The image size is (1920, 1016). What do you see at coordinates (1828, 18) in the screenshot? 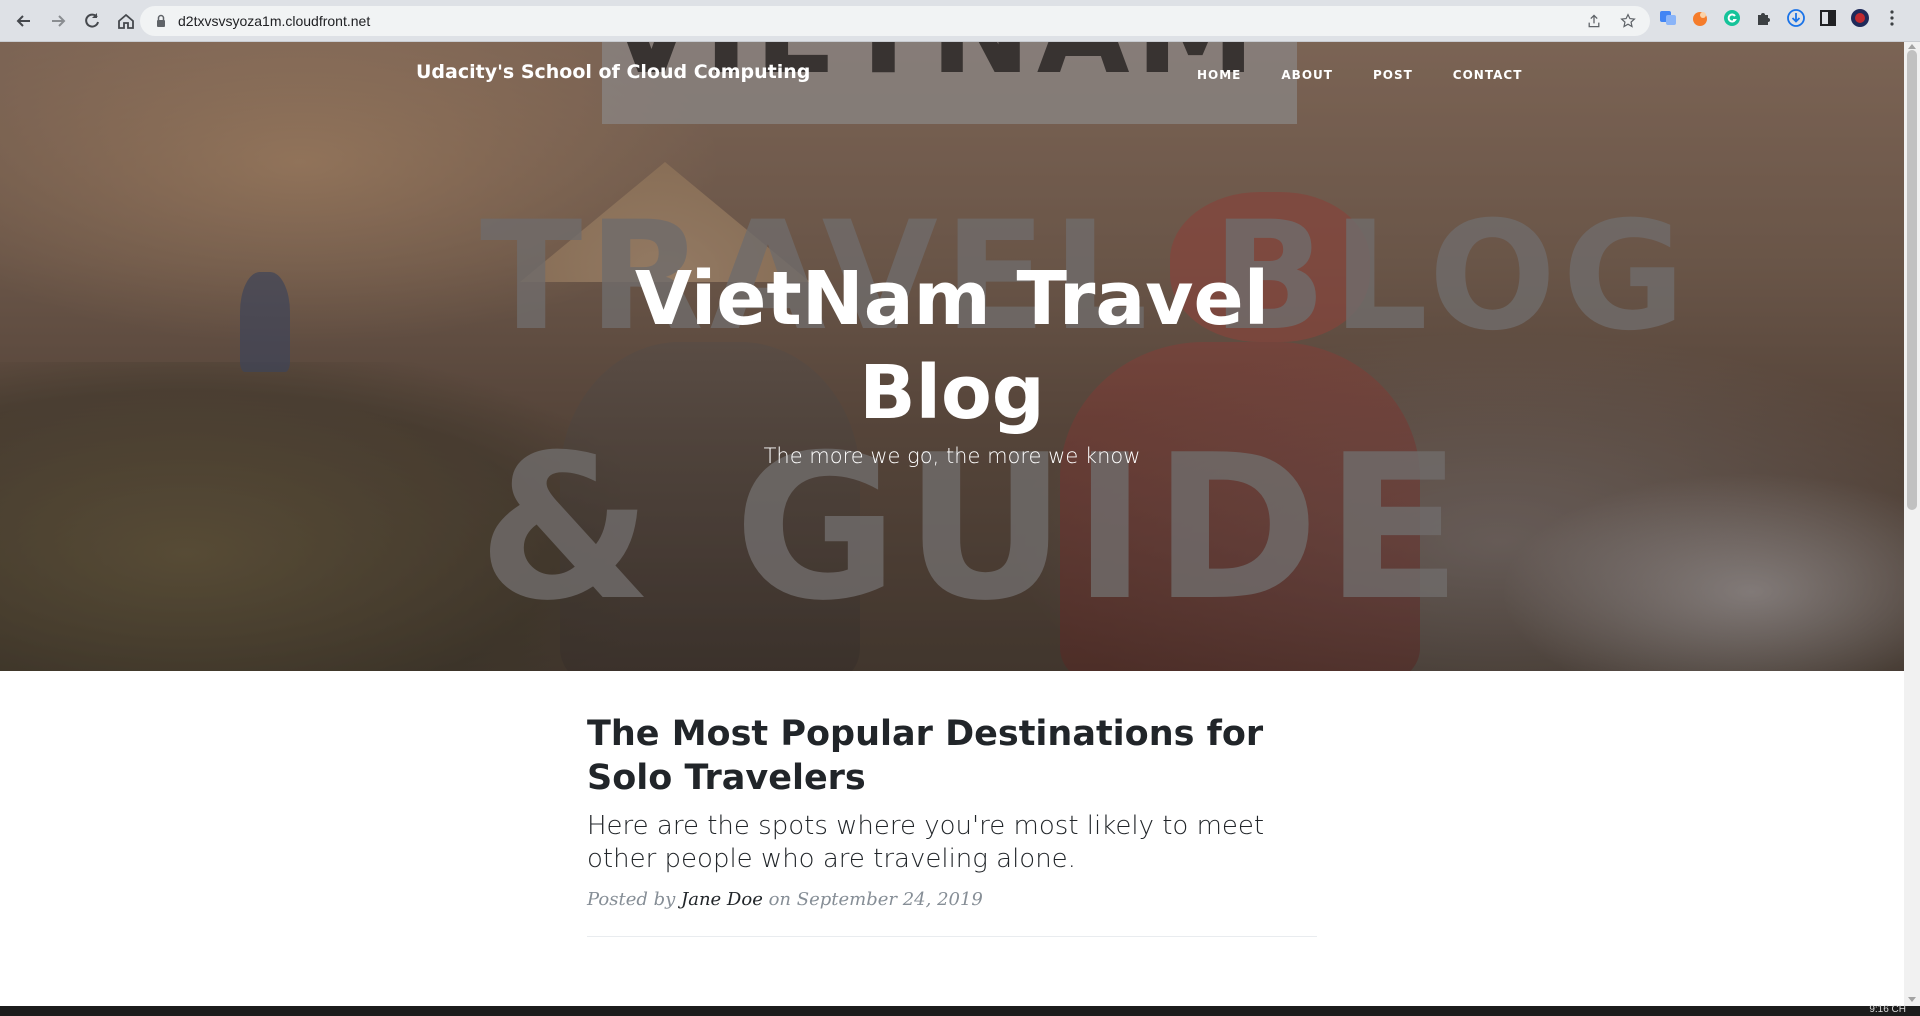
I see `sidepanel-icon` at bounding box center [1828, 18].